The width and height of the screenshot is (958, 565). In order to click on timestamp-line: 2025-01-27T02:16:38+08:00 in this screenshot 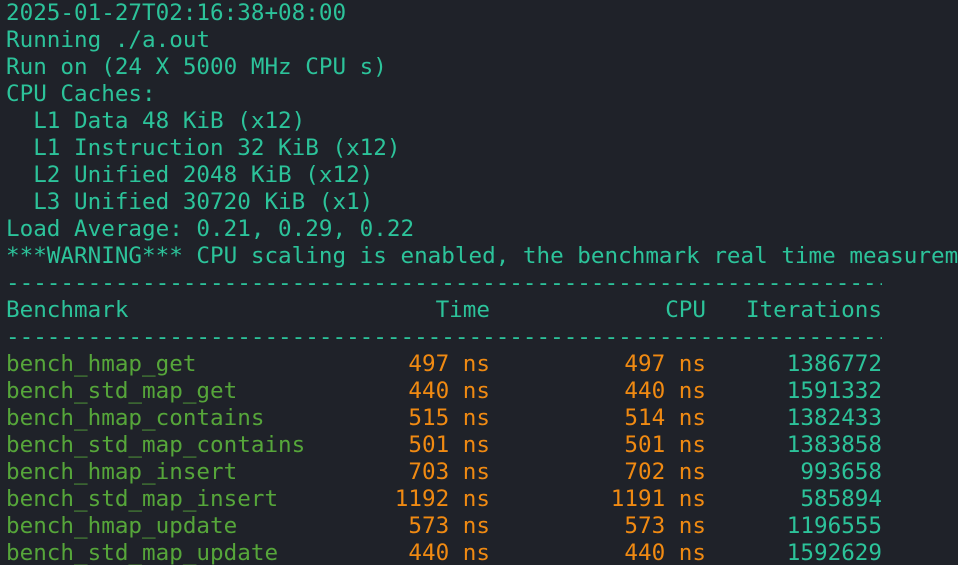, I will do `click(176, 13)`.